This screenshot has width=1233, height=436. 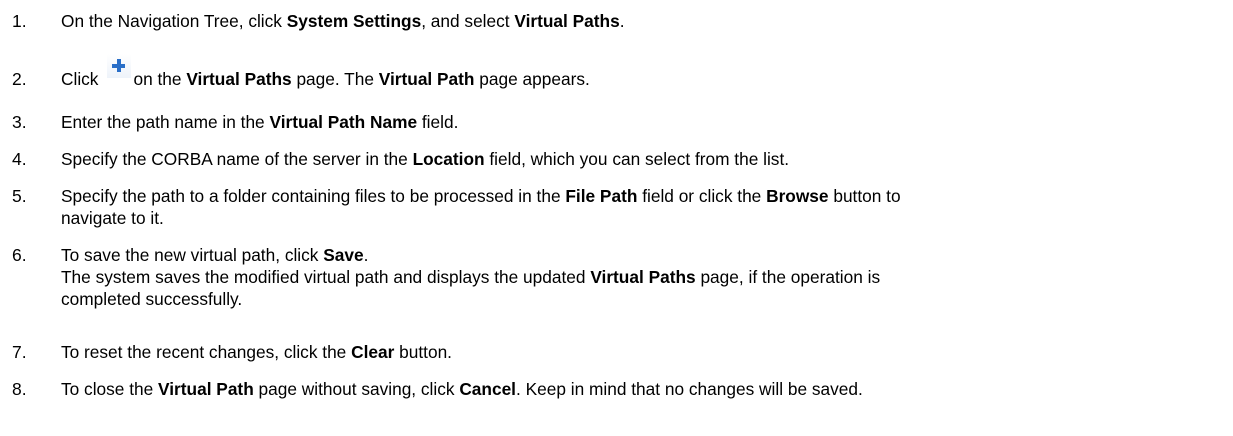 What do you see at coordinates (343, 255) in the screenshot?
I see `ui-term: Save` at bounding box center [343, 255].